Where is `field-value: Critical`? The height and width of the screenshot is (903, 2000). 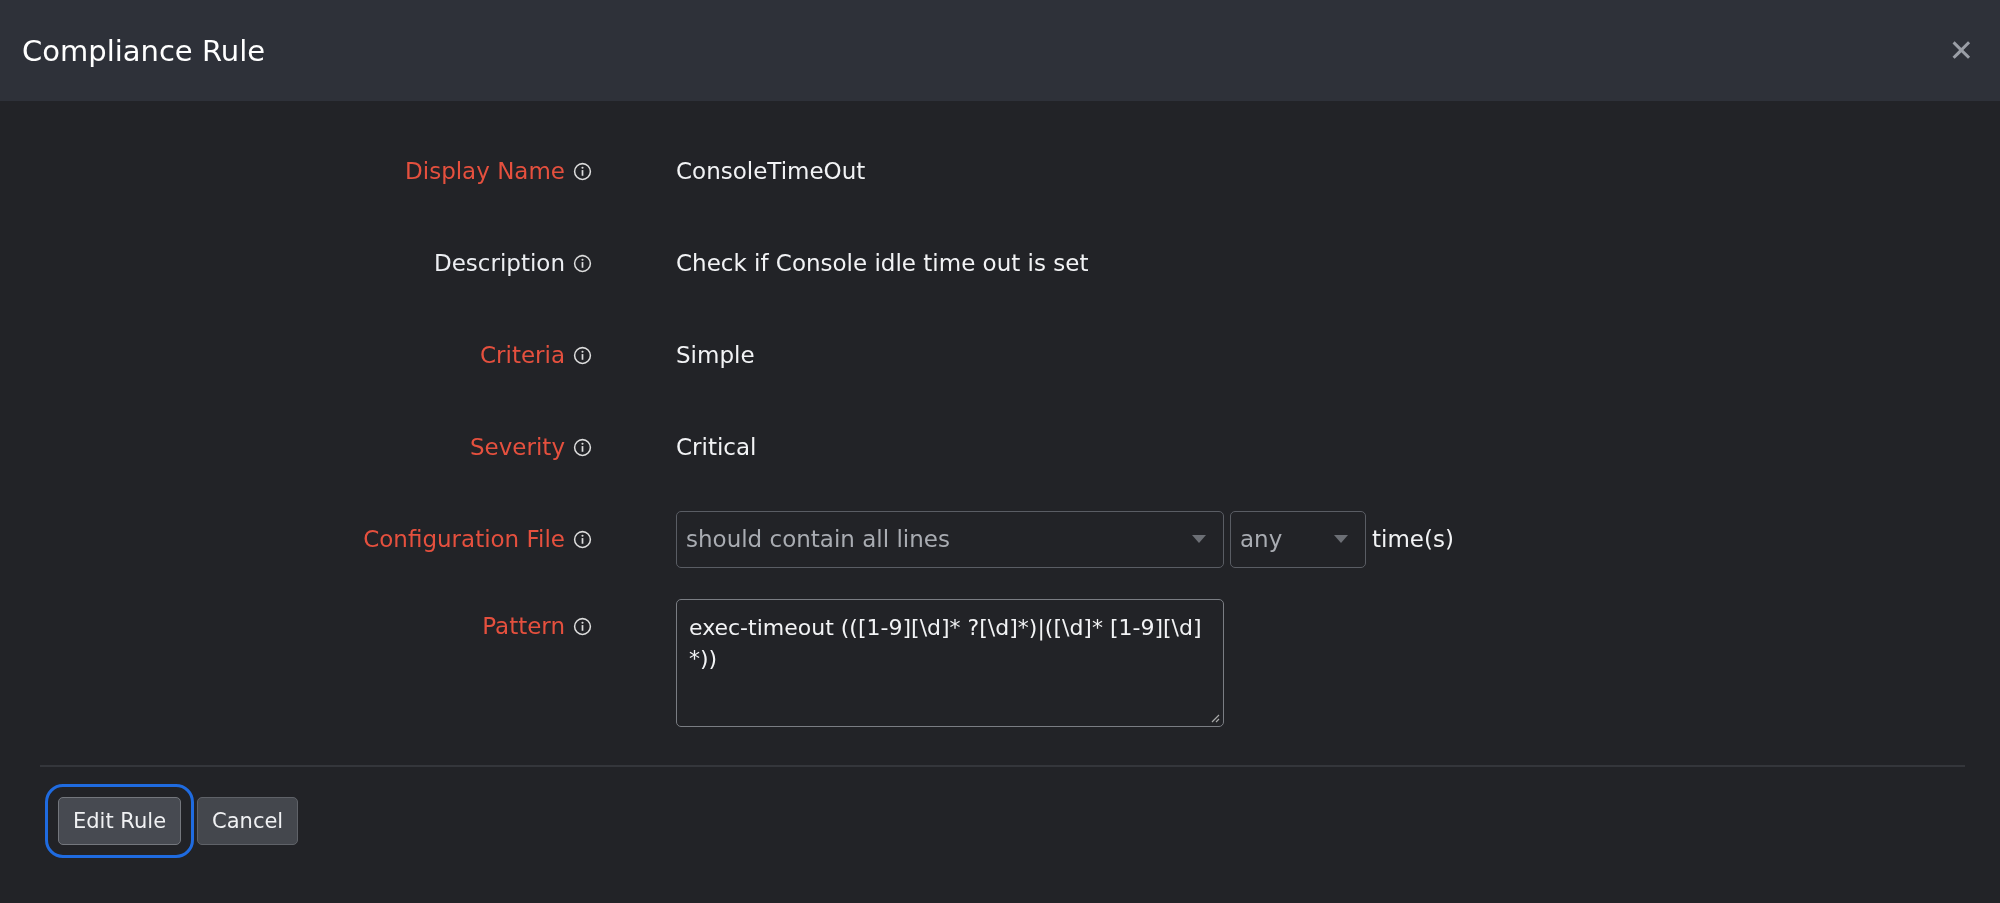 field-value: Critical is located at coordinates (717, 447).